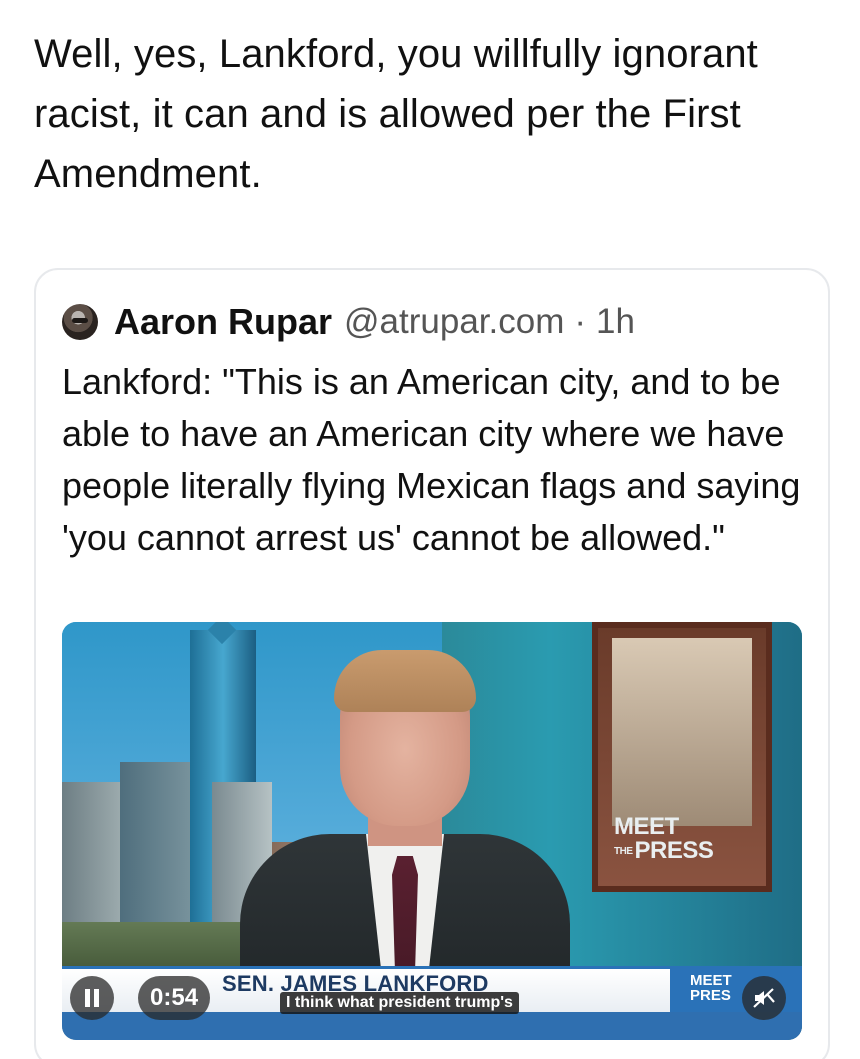  What do you see at coordinates (615, 322) in the screenshot?
I see `post-timestamp: 1h` at bounding box center [615, 322].